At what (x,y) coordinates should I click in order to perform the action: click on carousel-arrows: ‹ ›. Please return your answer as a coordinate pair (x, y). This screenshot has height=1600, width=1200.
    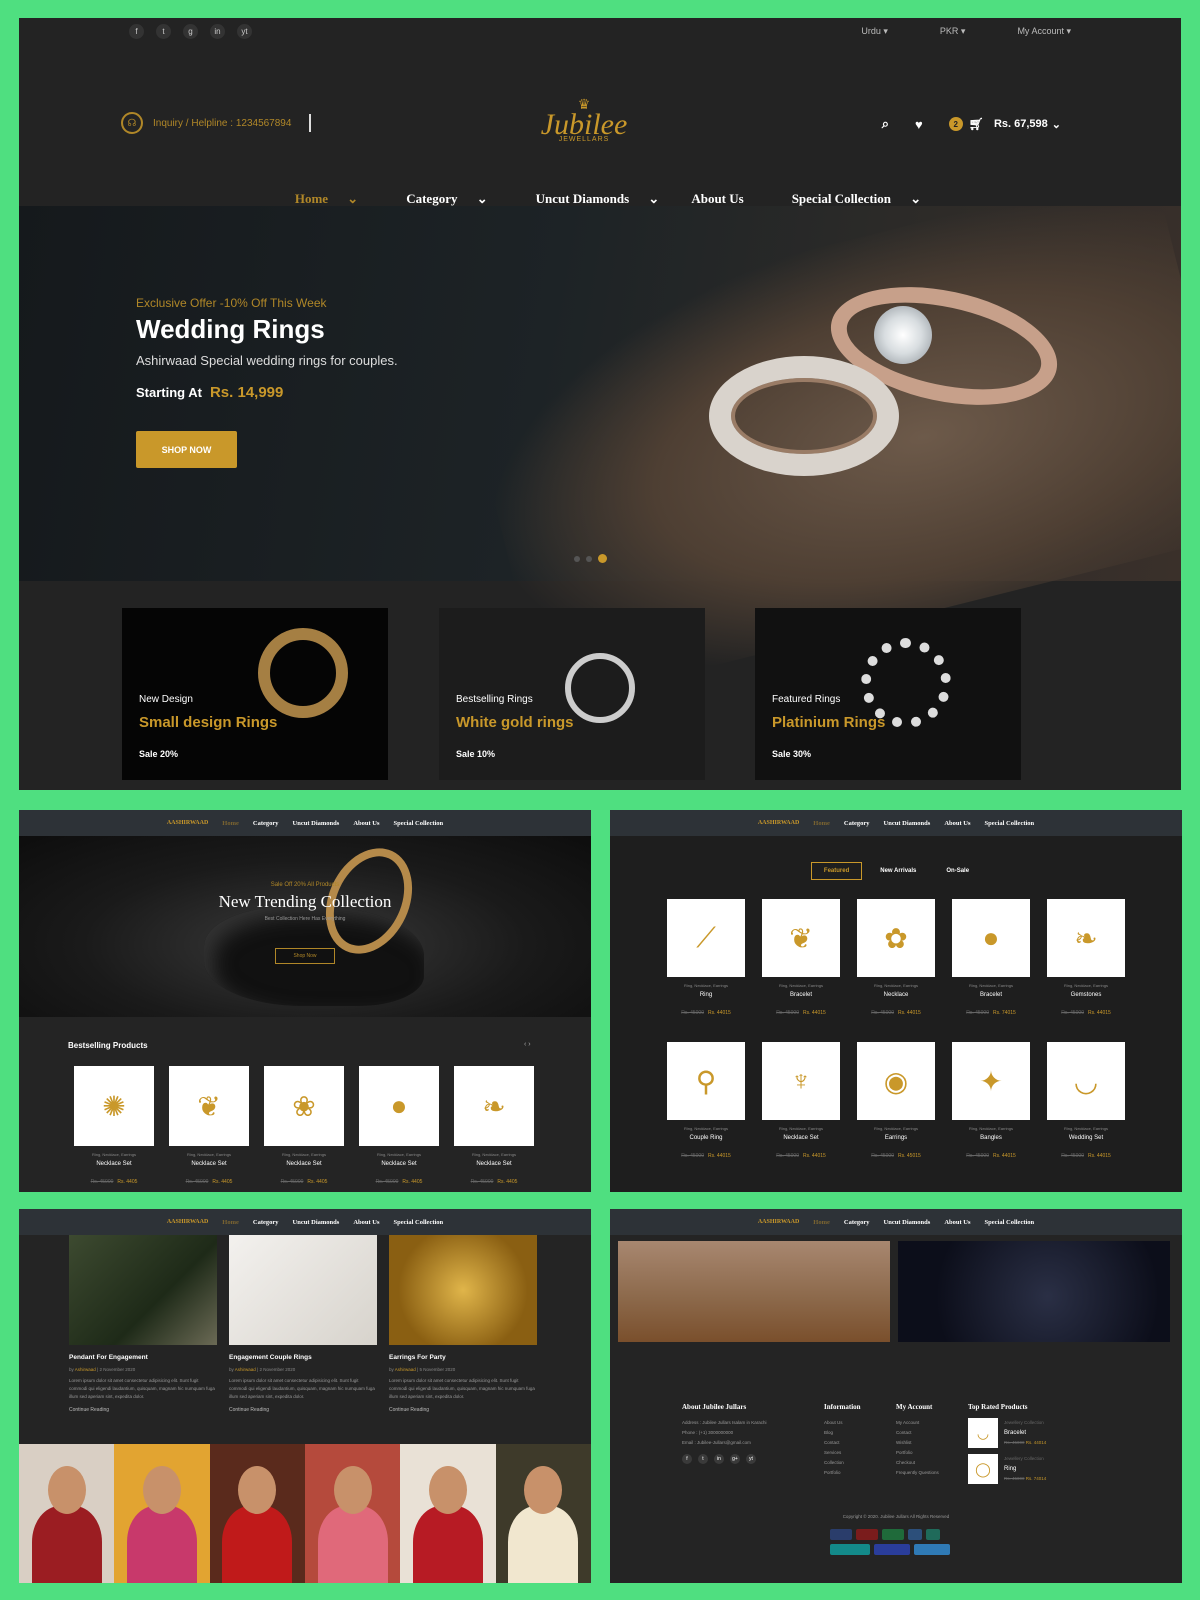
    Looking at the image, I should click on (527, 1044).